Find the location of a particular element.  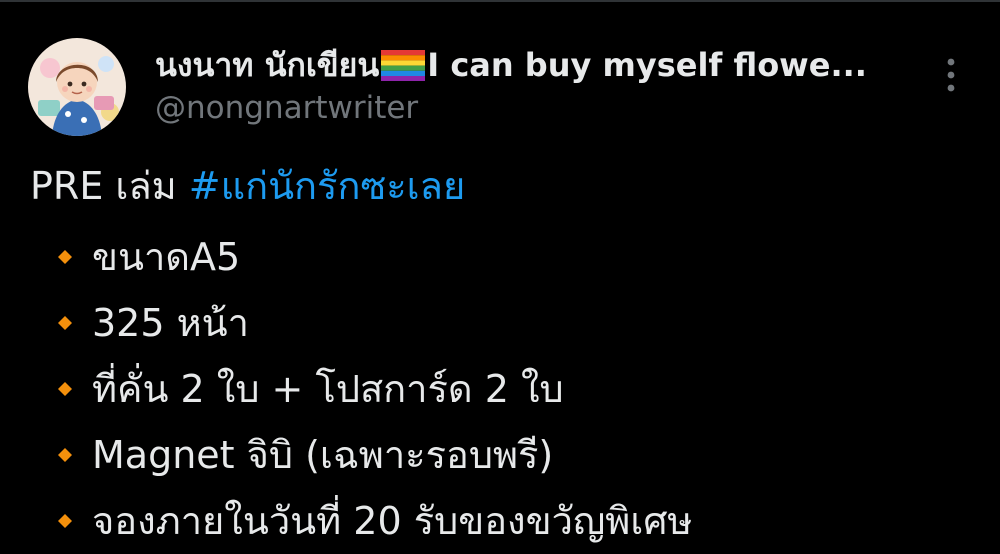

avatar-illustration-icon is located at coordinates (77, 87).